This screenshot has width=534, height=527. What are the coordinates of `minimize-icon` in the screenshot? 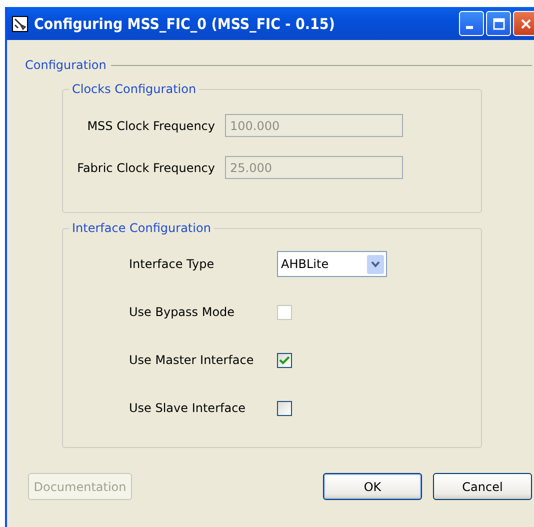 It's located at (469, 27).